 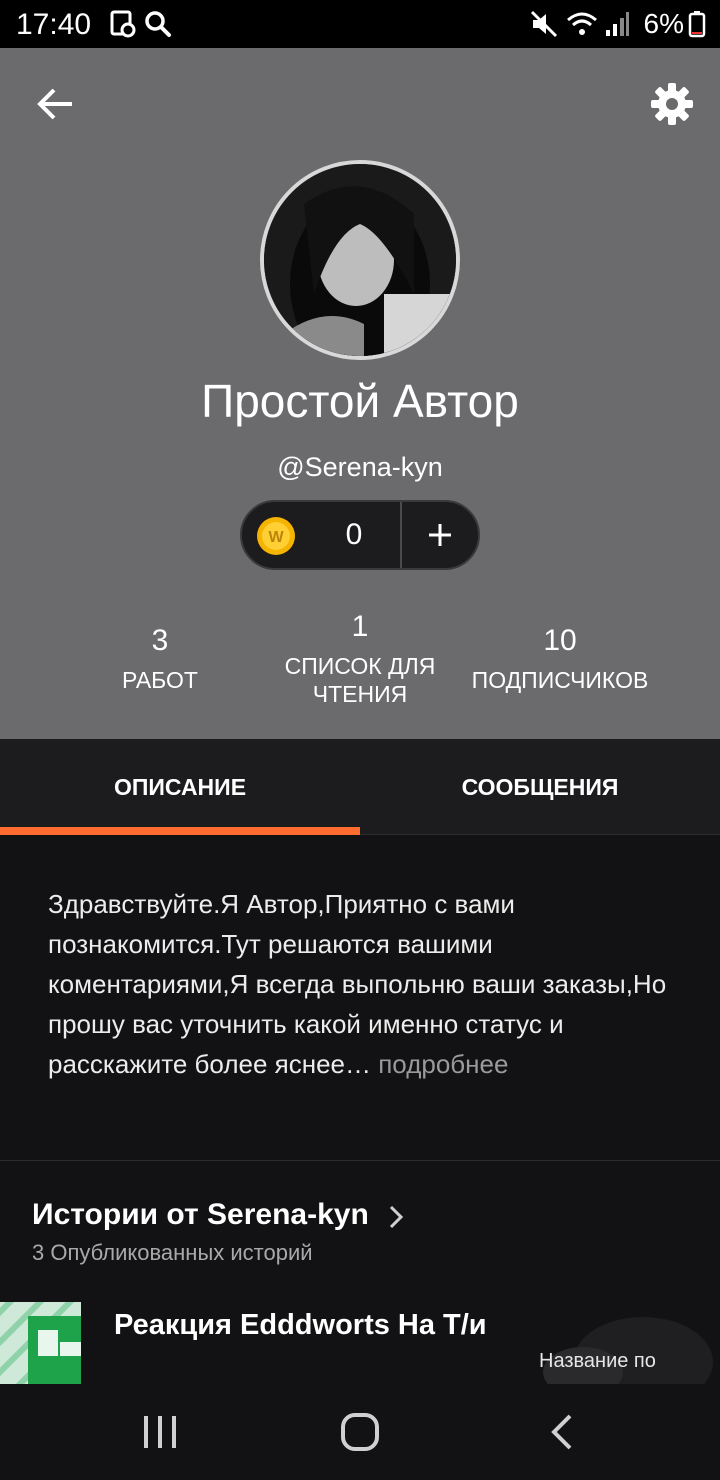 What do you see at coordinates (160, 659) in the screenshot?
I see `stat-works: 3 РАБОТ` at bounding box center [160, 659].